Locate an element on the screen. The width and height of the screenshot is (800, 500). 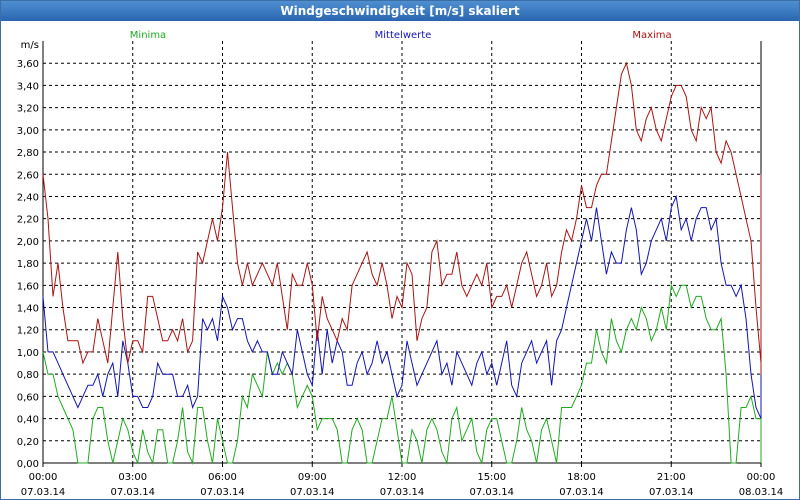
y-tick-label: 0,40 is located at coordinates (28, 420).